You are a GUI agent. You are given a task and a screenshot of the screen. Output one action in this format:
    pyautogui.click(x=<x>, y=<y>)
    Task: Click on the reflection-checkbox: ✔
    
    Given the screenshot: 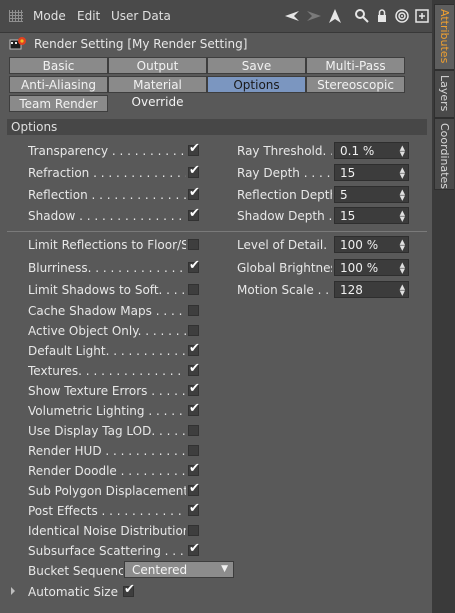 What is the action you would take?
    pyautogui.click(x=194, y=192)
    